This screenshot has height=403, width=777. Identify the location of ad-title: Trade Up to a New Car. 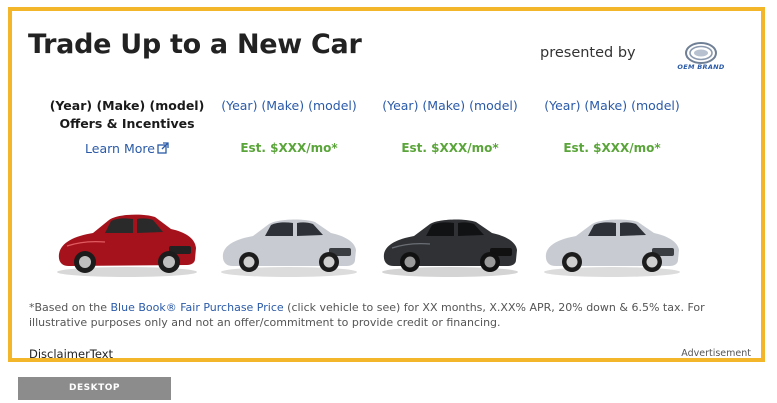
(195, 44).